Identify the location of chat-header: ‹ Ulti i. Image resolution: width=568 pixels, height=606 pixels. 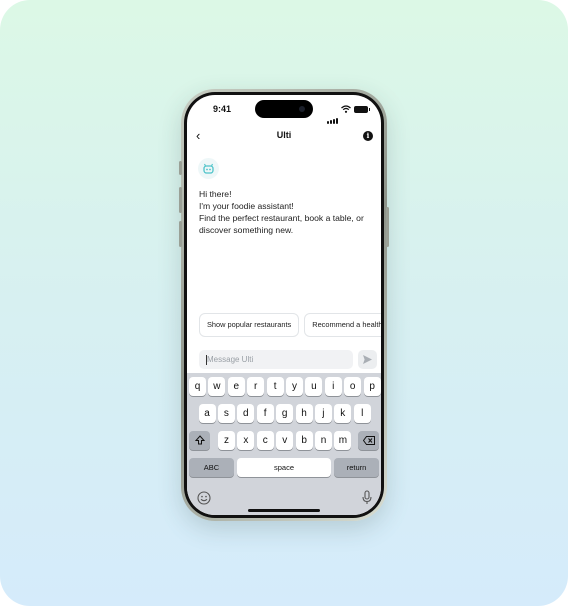
(284, 136).